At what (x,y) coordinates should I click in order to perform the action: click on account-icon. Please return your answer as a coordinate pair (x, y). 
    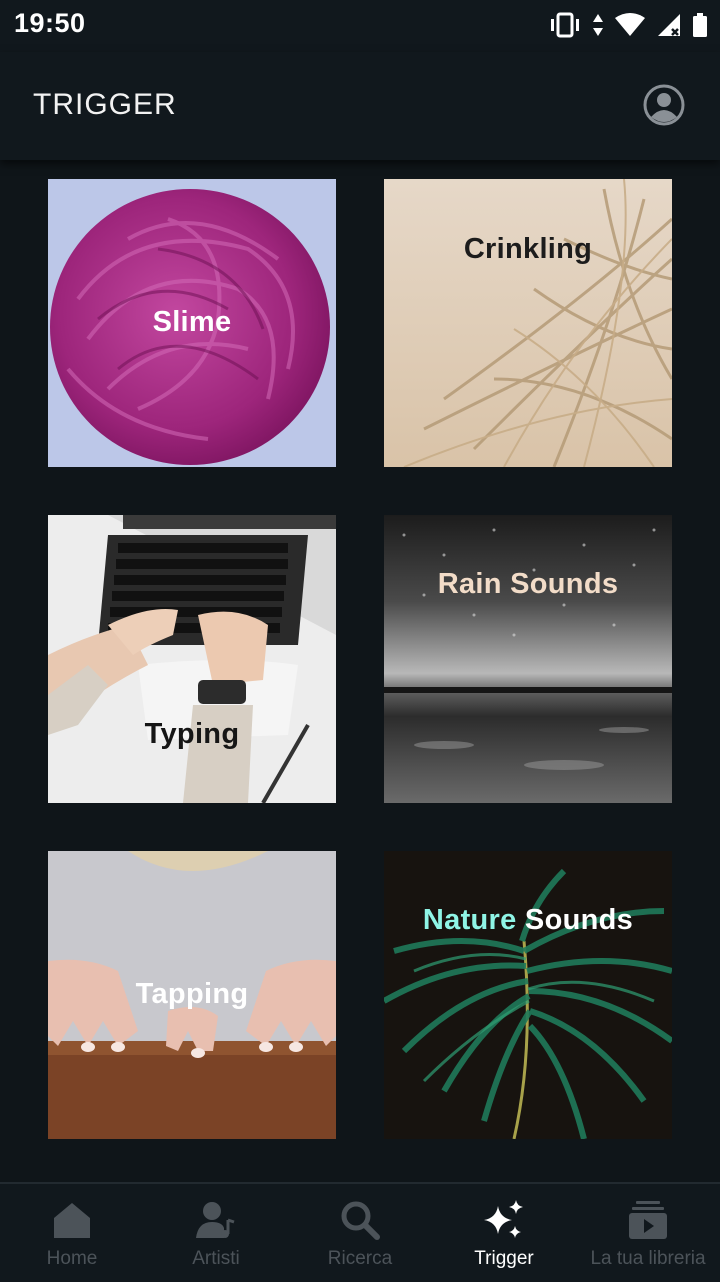
    Looking at the image, I should click on (664, 105).